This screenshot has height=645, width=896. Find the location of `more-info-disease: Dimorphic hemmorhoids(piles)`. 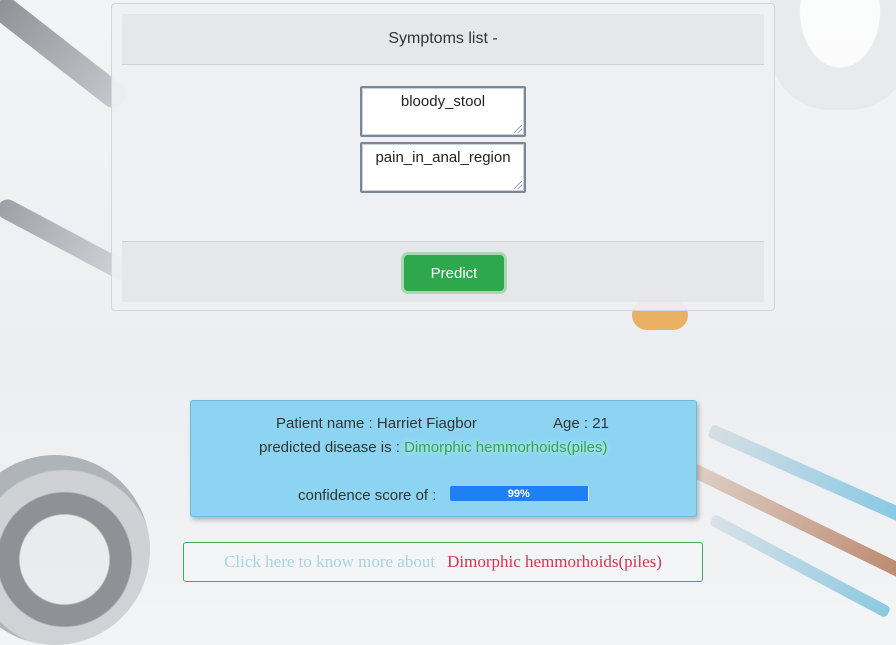

more-info-disease: Dimorphic hemmorhoids(piles) is located at coordinates (554, 562).